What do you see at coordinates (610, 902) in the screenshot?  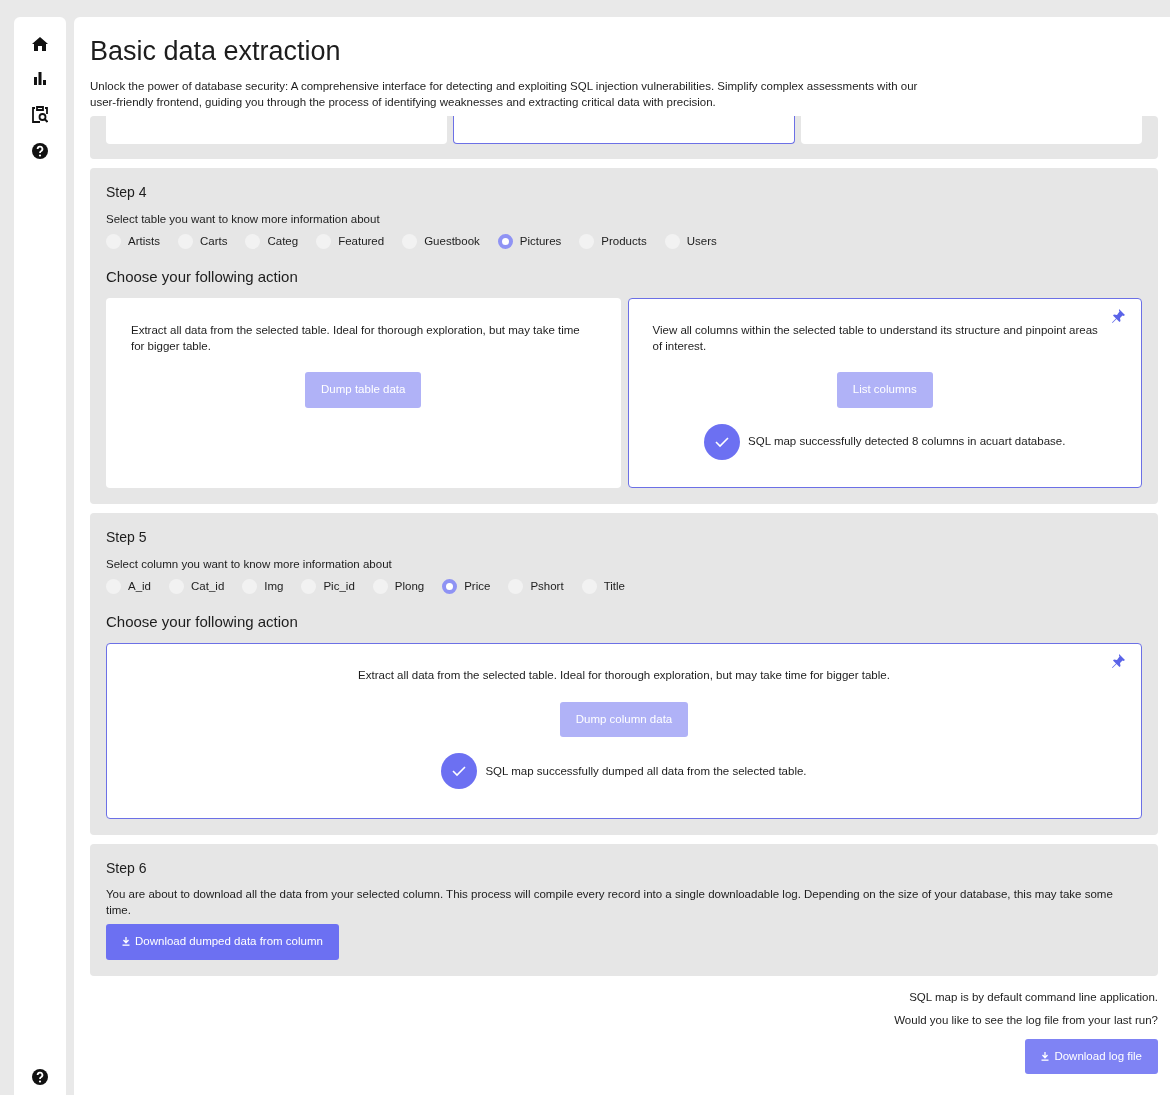 I see `step-description: You are about to download all the data from your selected column. This process will compile every record into a single downloadable log. Depending on the size of your database, this may take some time.` at bounding box center [610, 902].